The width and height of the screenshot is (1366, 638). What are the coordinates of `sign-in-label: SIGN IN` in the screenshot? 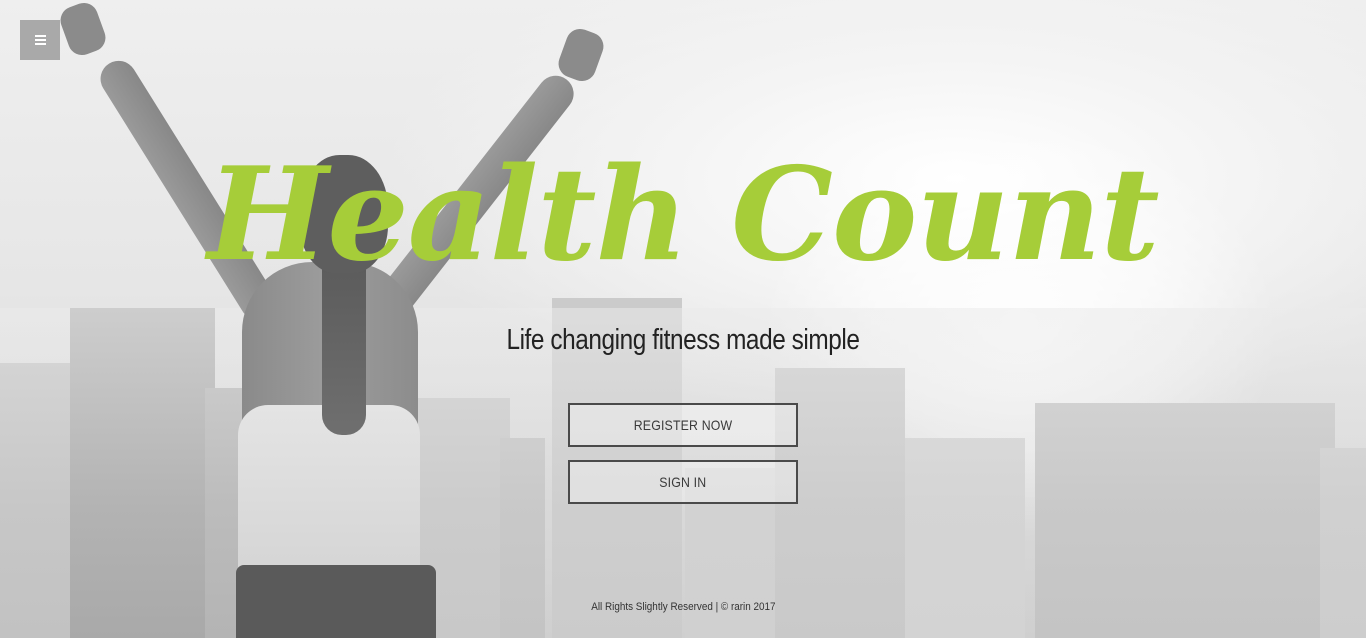 It's located at (683, 482).